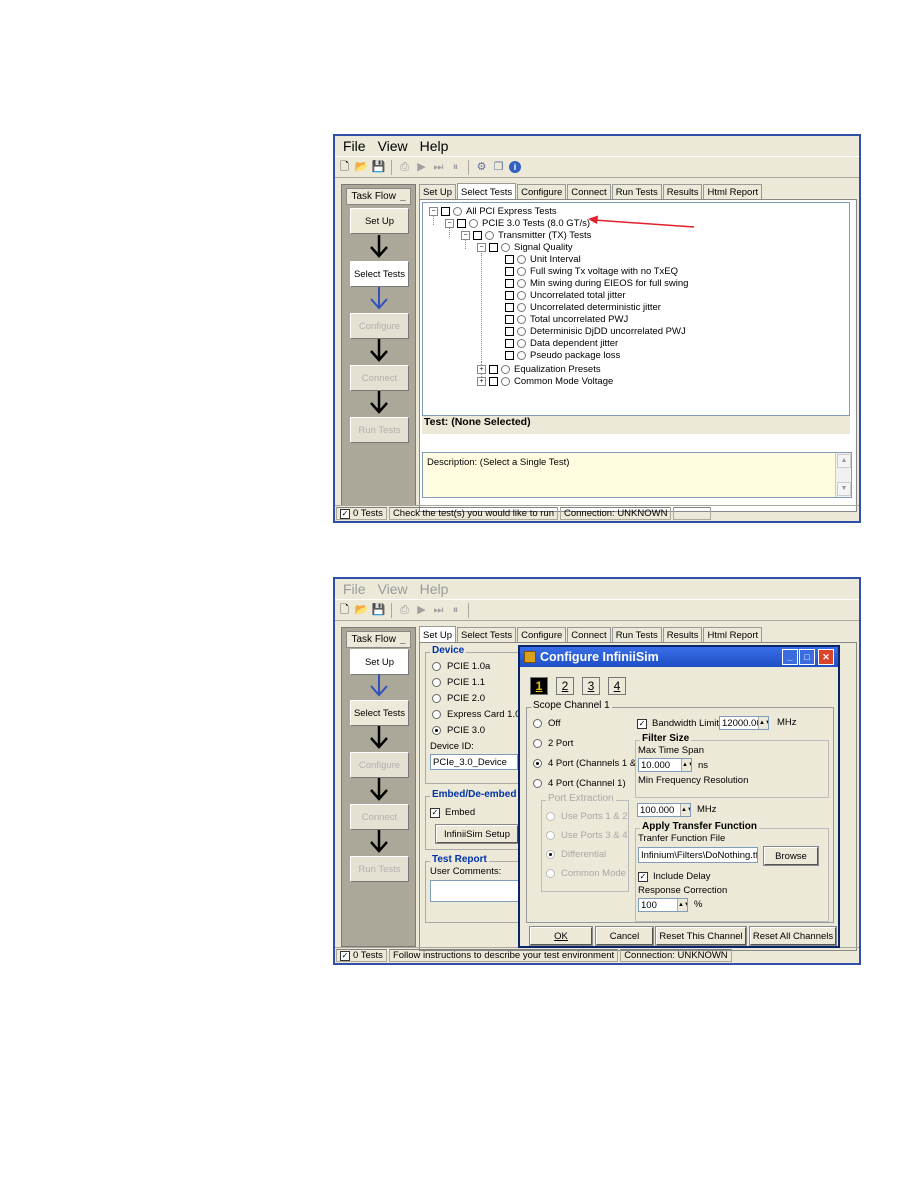  Describe the element at coordinates (542, 192) in the screenshot. I see `tab-configure: Configure` at that location.